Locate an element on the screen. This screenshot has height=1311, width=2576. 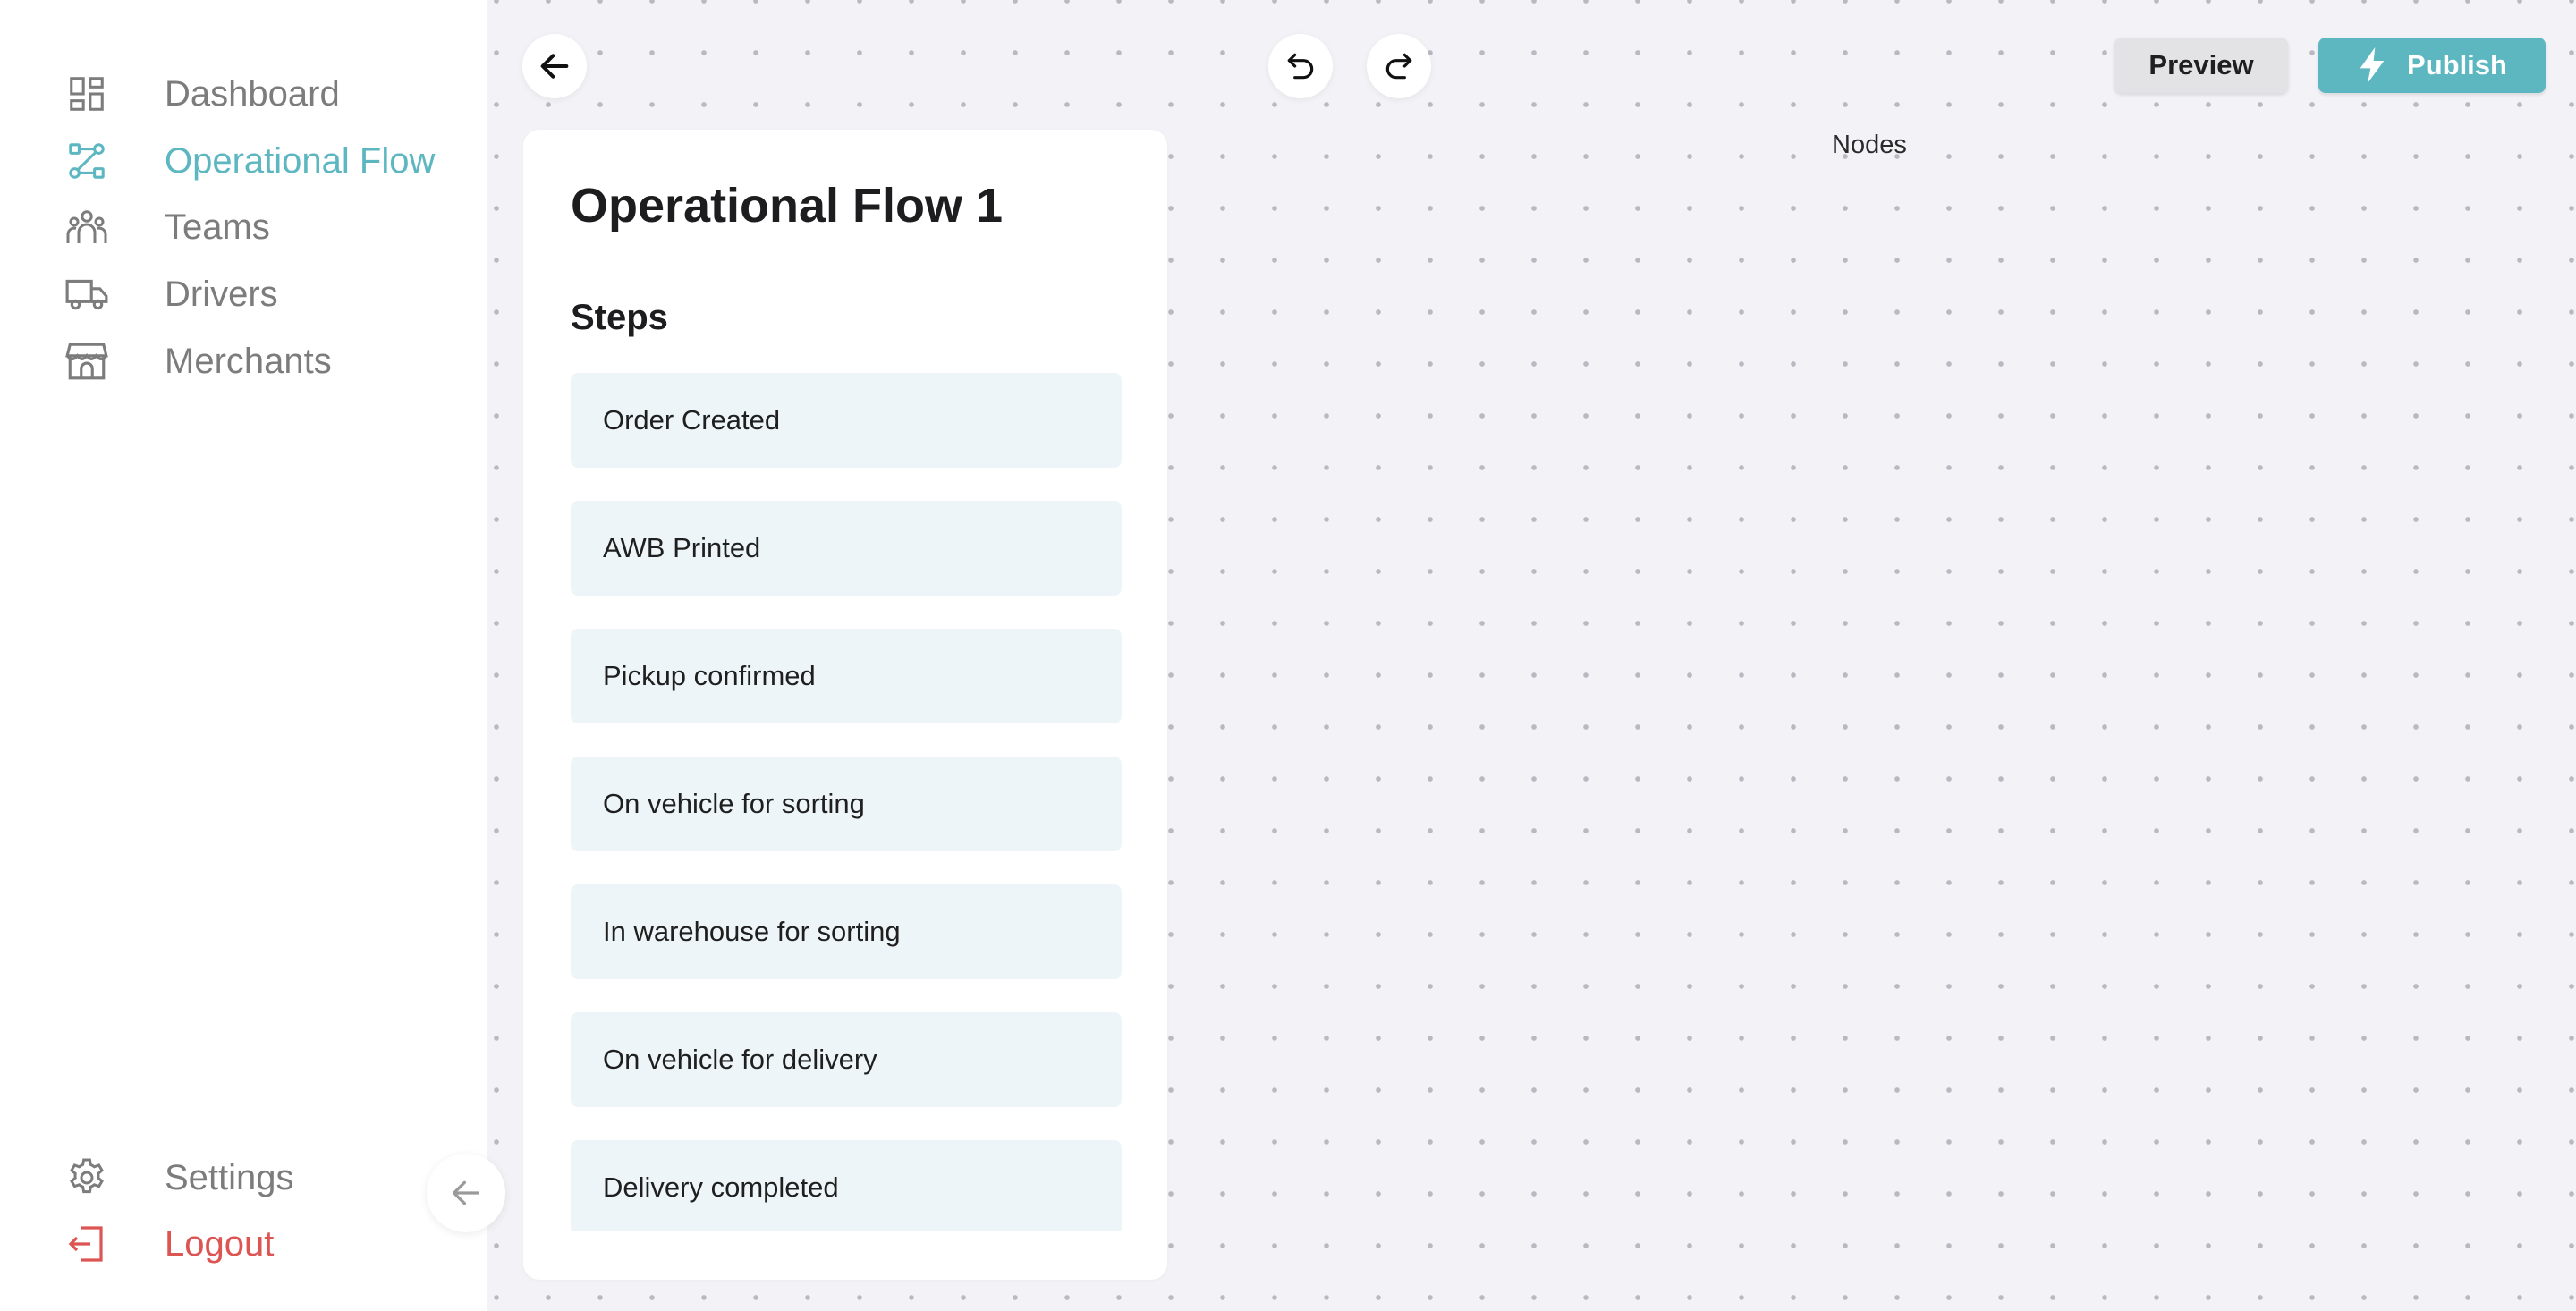
sidebar-item-drivers: Drivers is located at coordinates (270, 294).